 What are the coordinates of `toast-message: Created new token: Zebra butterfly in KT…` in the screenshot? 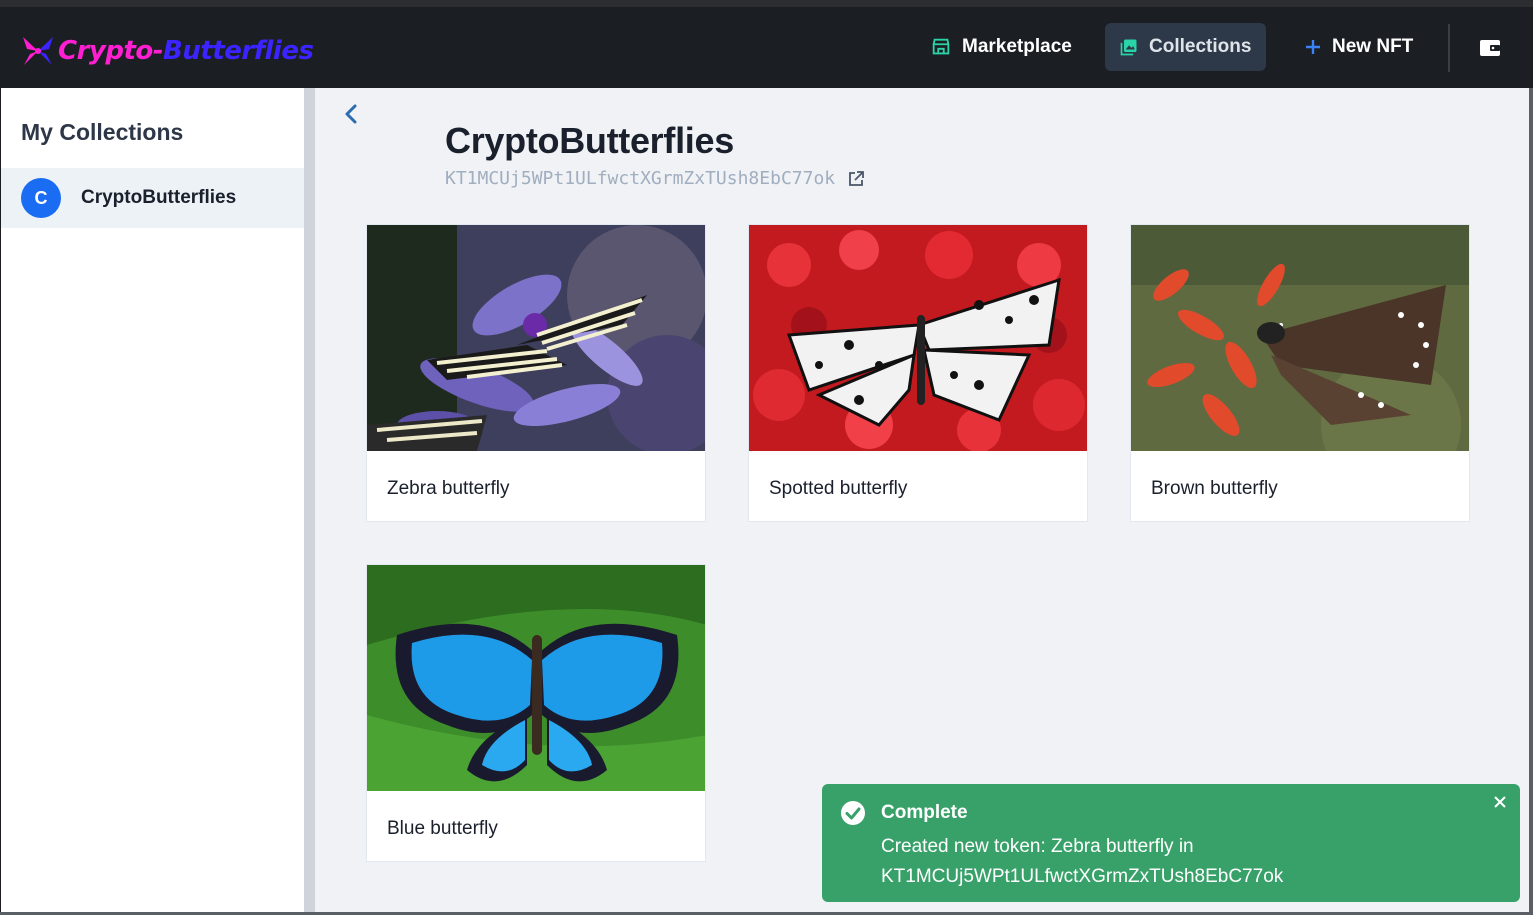 It's located at (1082, 861).